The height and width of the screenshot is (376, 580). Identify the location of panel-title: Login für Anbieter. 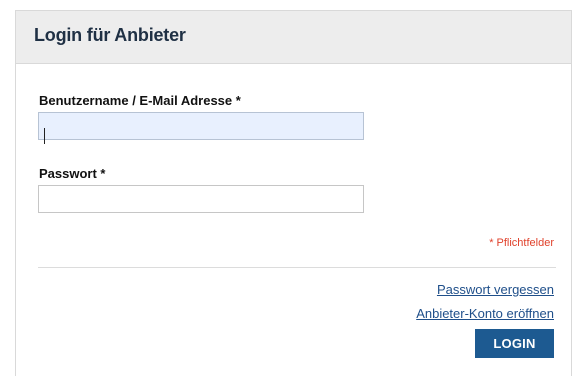
(110, 35).